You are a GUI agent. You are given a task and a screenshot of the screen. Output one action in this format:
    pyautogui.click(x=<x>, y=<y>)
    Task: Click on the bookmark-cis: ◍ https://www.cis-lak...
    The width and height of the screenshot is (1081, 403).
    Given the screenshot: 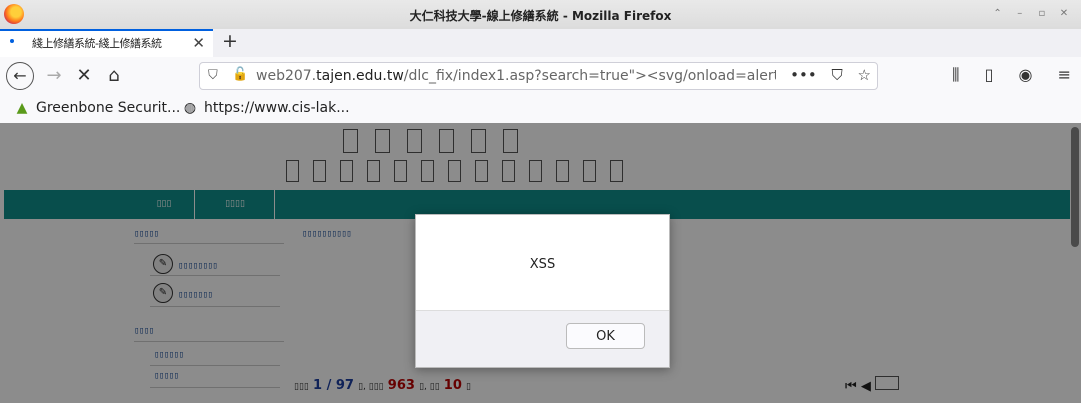 What is the action you would take?
    pyautogui.click(x=266, y=108)
    